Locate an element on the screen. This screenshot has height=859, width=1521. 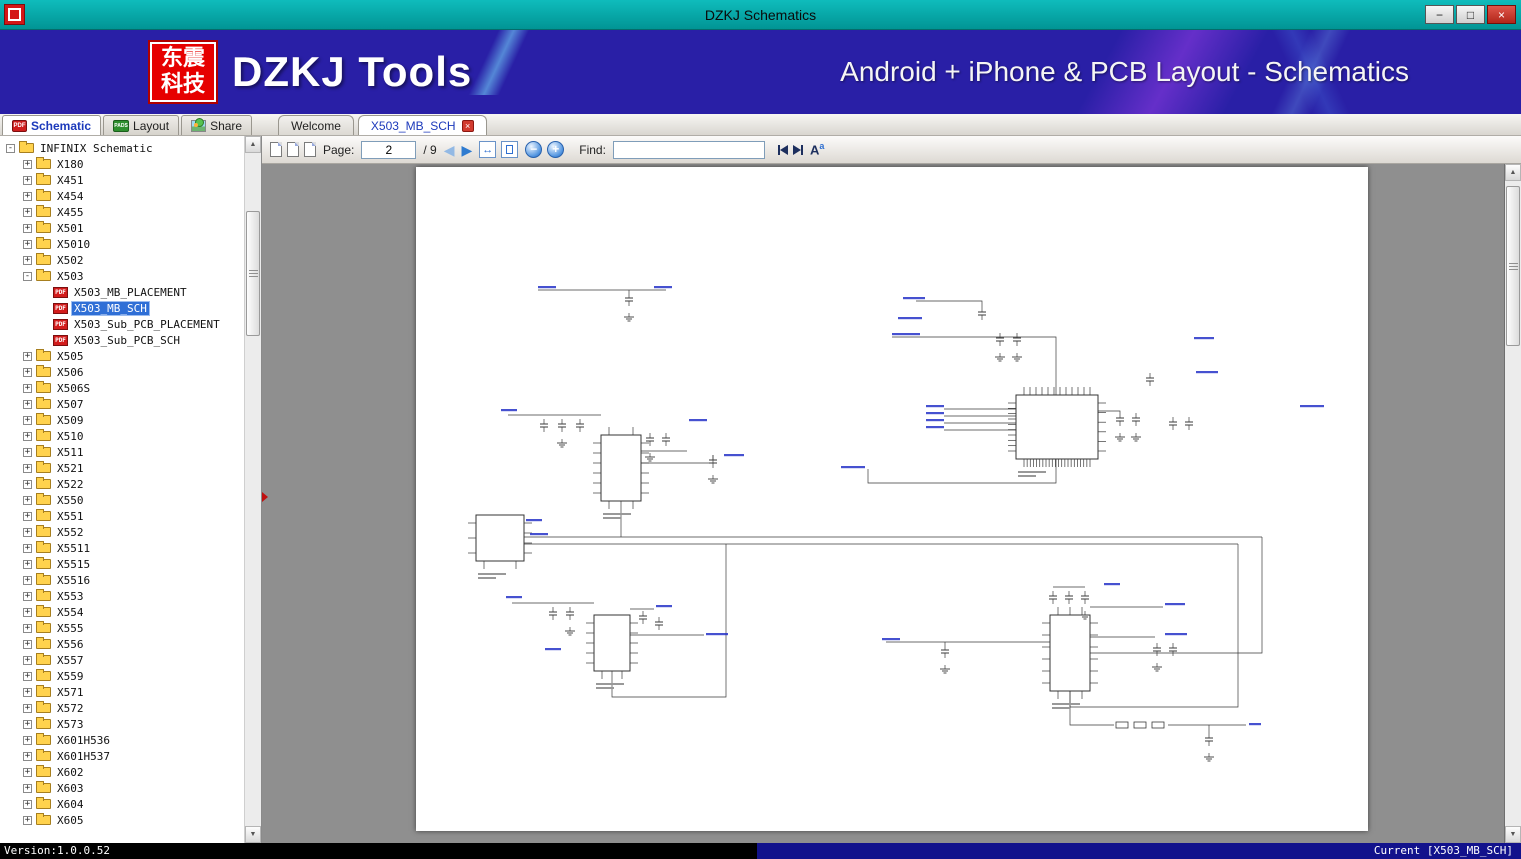
previous-page-icon: ◀ is located at coordinates (449, 150).